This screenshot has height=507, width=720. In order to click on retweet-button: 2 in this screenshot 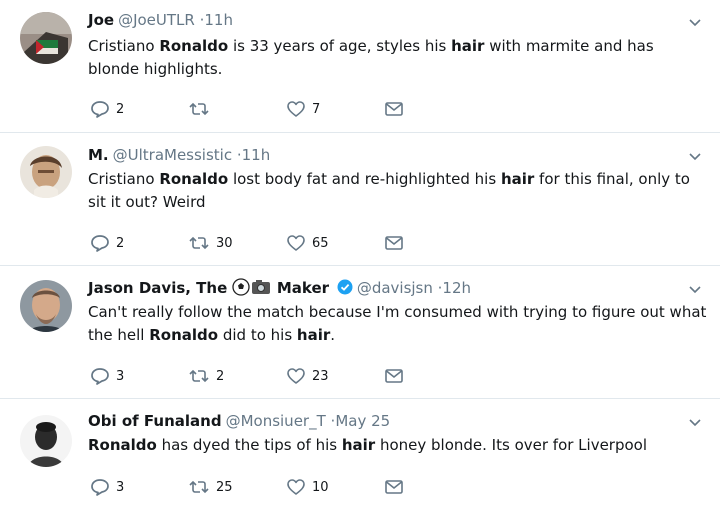, I will do `click(206, 376)`.